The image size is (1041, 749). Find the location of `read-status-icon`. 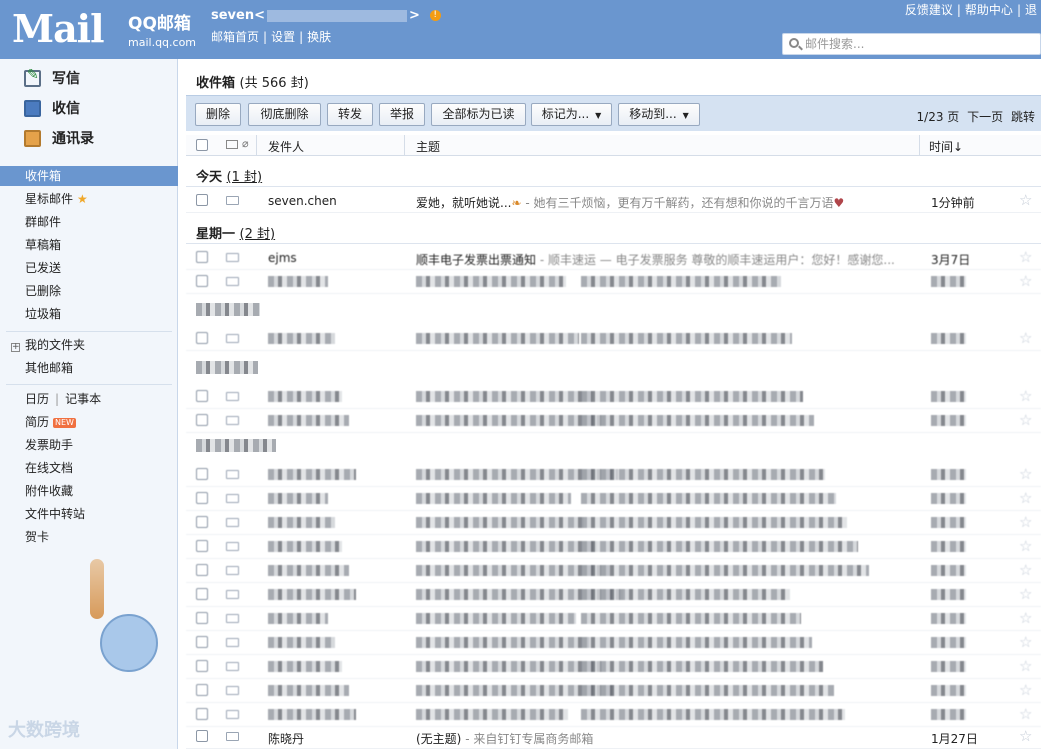

read-status-icon is located at coordinates (232, 144).